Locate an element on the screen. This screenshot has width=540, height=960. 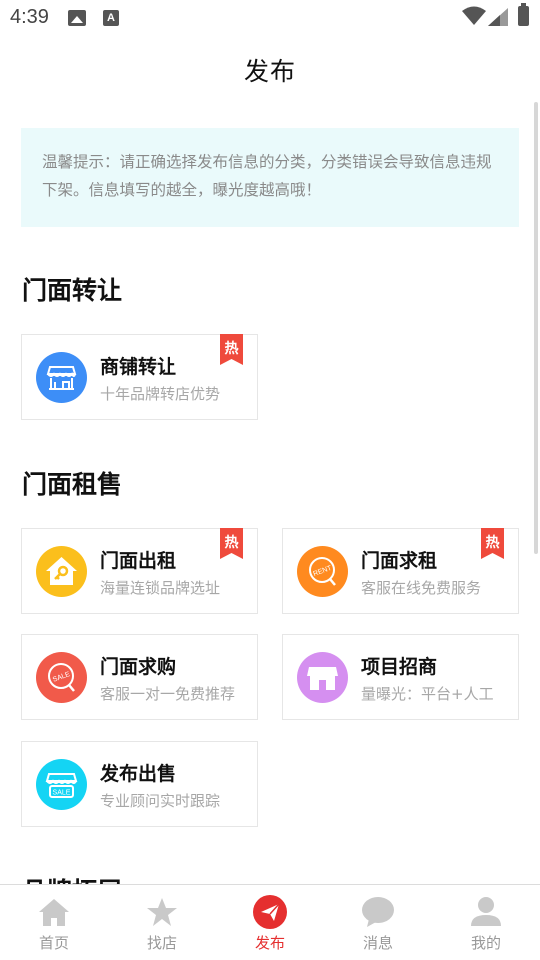
bottom-tab-bar: 首页 找店 发布 消息 我的 is located at coordinates (270, 922).